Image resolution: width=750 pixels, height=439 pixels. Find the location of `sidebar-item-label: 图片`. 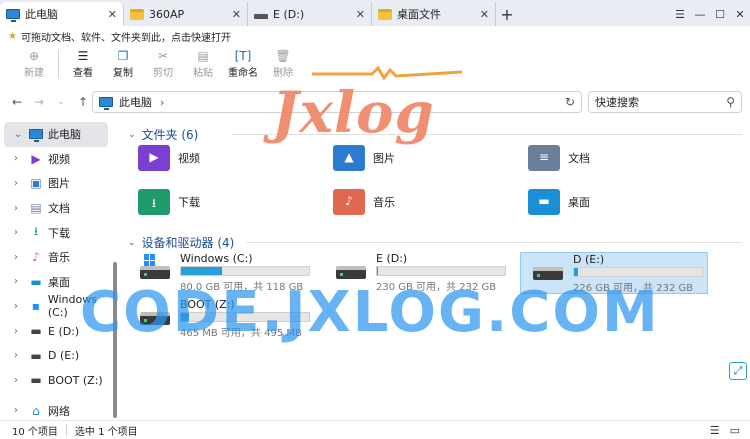

sidebar-item-label: 图片 is located at coordinates (59, 184).